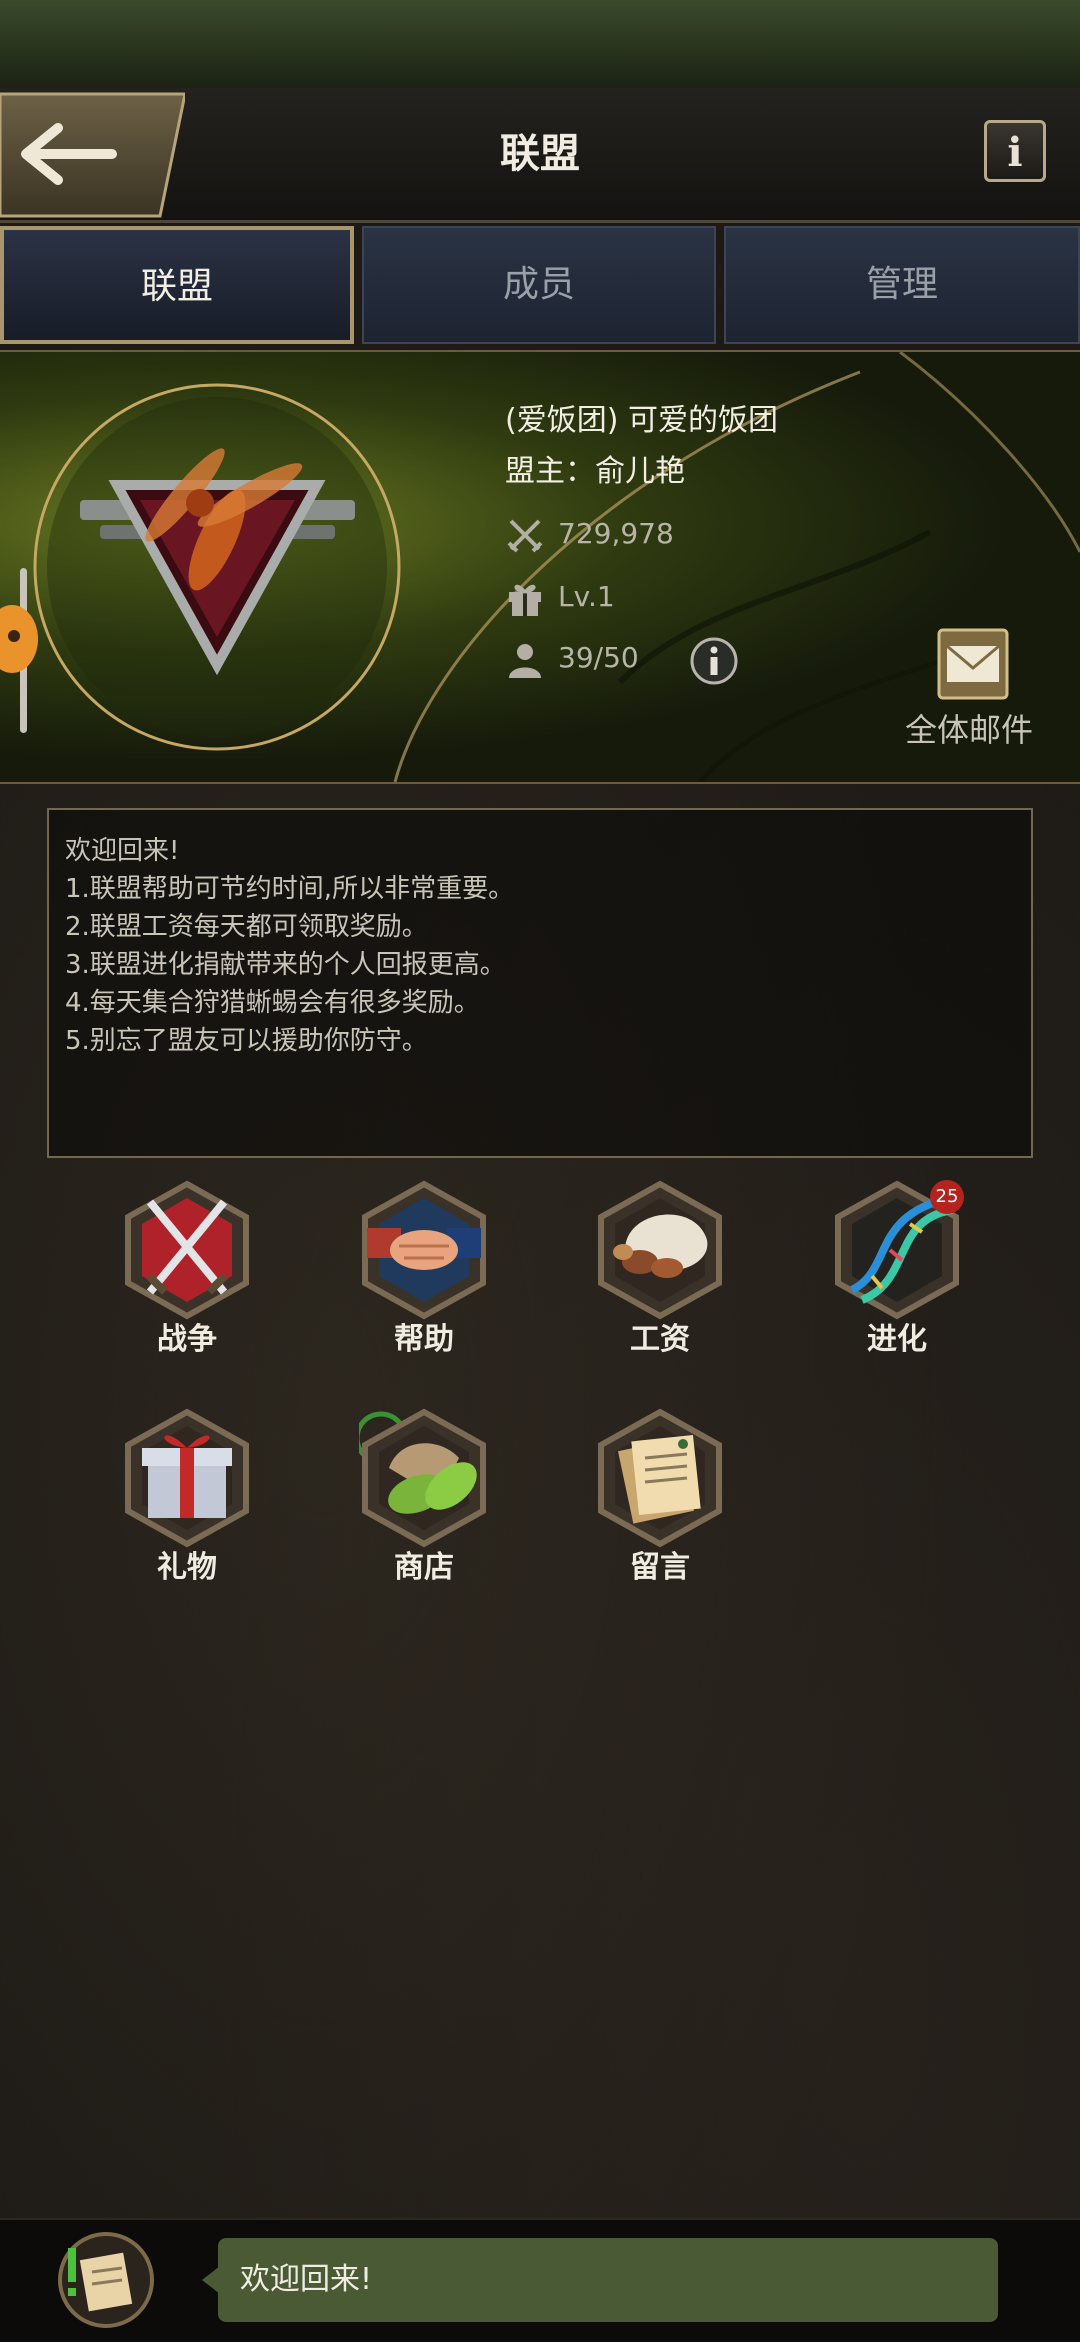 The height and width of the screenshot is (2342, 1080). I want to click on evolution-label: 进化, so click(897, 1339).